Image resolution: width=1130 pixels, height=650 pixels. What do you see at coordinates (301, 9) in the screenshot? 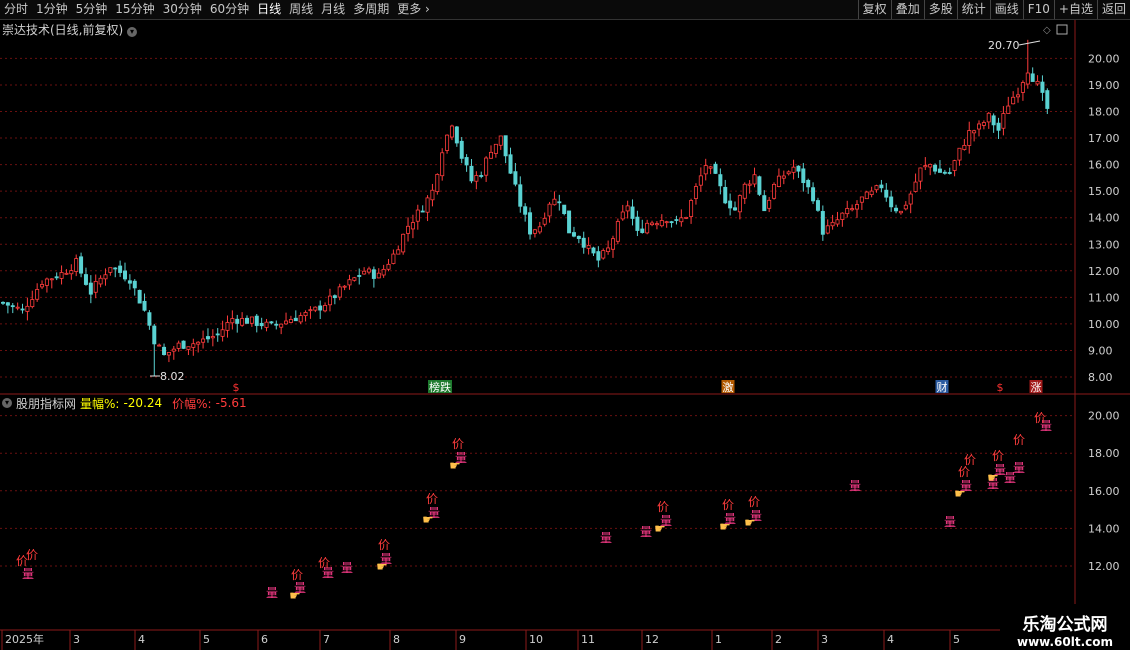
I see `tab-7: 周线` at bounding box center [301, 9].